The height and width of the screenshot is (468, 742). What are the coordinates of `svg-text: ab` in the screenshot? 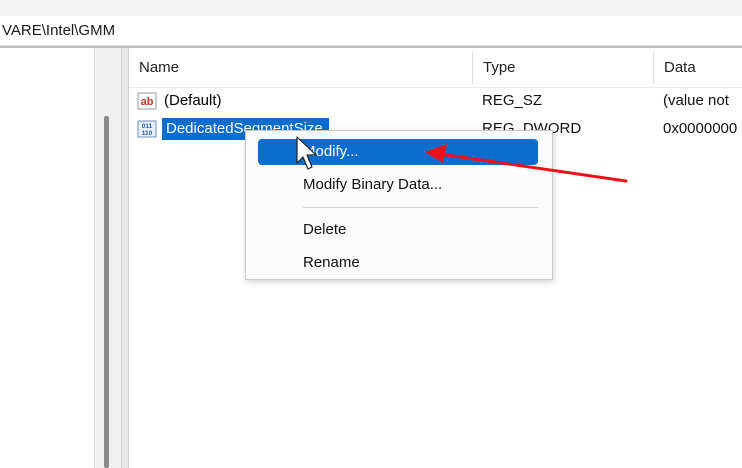 It's located at (147, 102).